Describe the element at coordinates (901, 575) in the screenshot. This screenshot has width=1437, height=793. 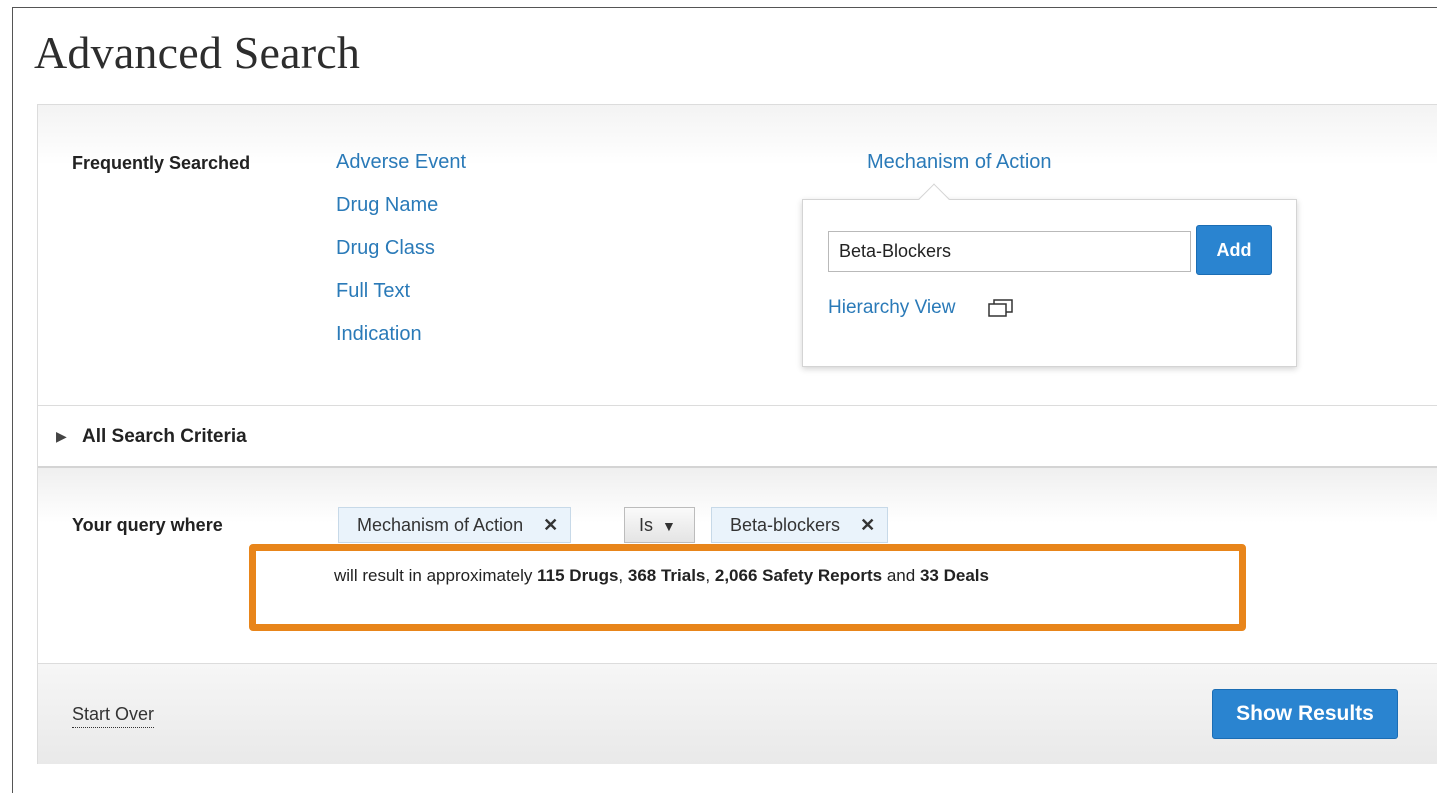
I see `result-conjunction: and` at that location.